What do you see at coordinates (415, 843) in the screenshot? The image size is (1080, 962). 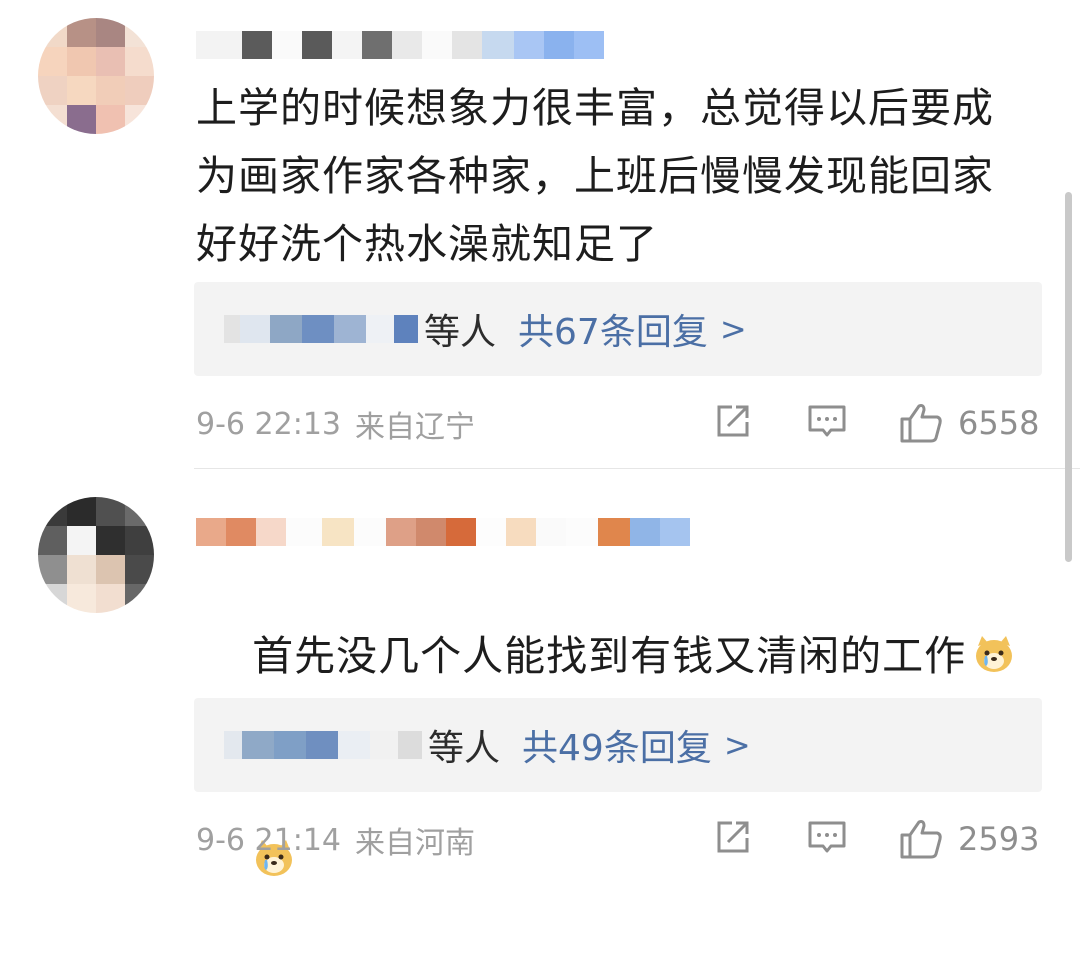 I see `comment-location: 来自河南` at bounding box center [415, 843].